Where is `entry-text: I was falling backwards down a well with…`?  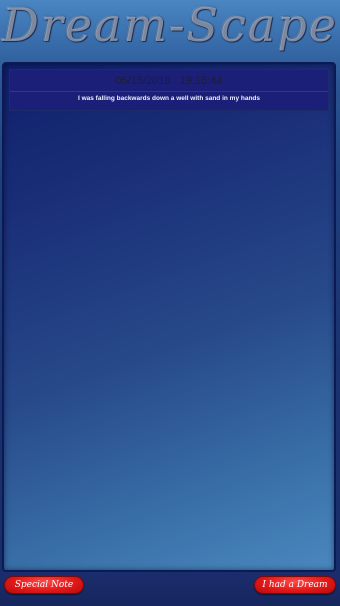 entry-text: I was falling backwards down a well with… is located at coordinates (169, 98).